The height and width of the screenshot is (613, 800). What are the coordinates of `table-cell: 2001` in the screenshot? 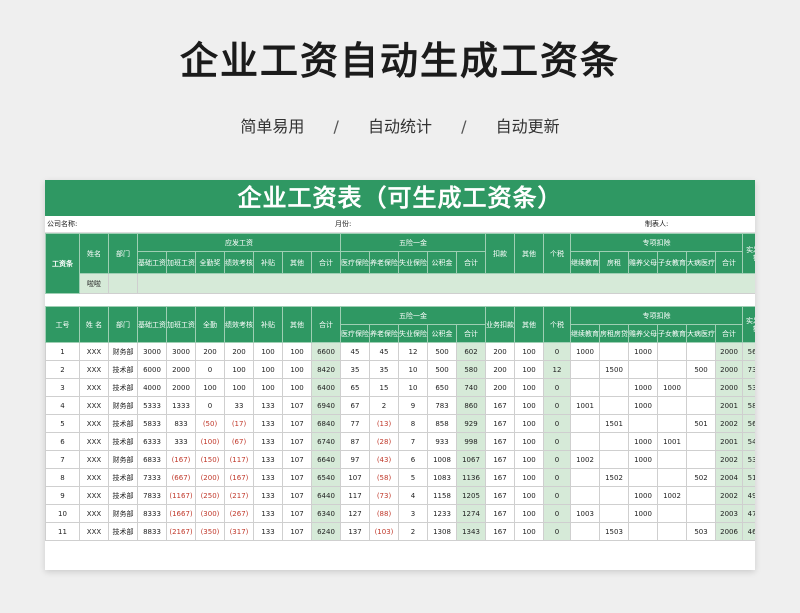 It's located at (729, 441).